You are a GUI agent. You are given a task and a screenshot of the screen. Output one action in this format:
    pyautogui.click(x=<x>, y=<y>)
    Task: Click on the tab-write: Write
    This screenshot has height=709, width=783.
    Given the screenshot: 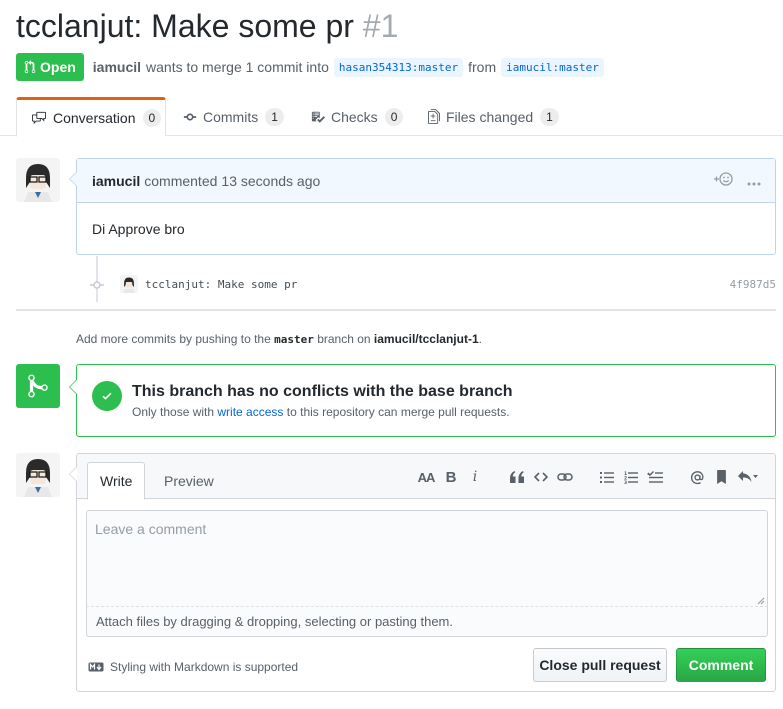 What is the action you would take?
    pyautogui.click(x=116, y=481)
    